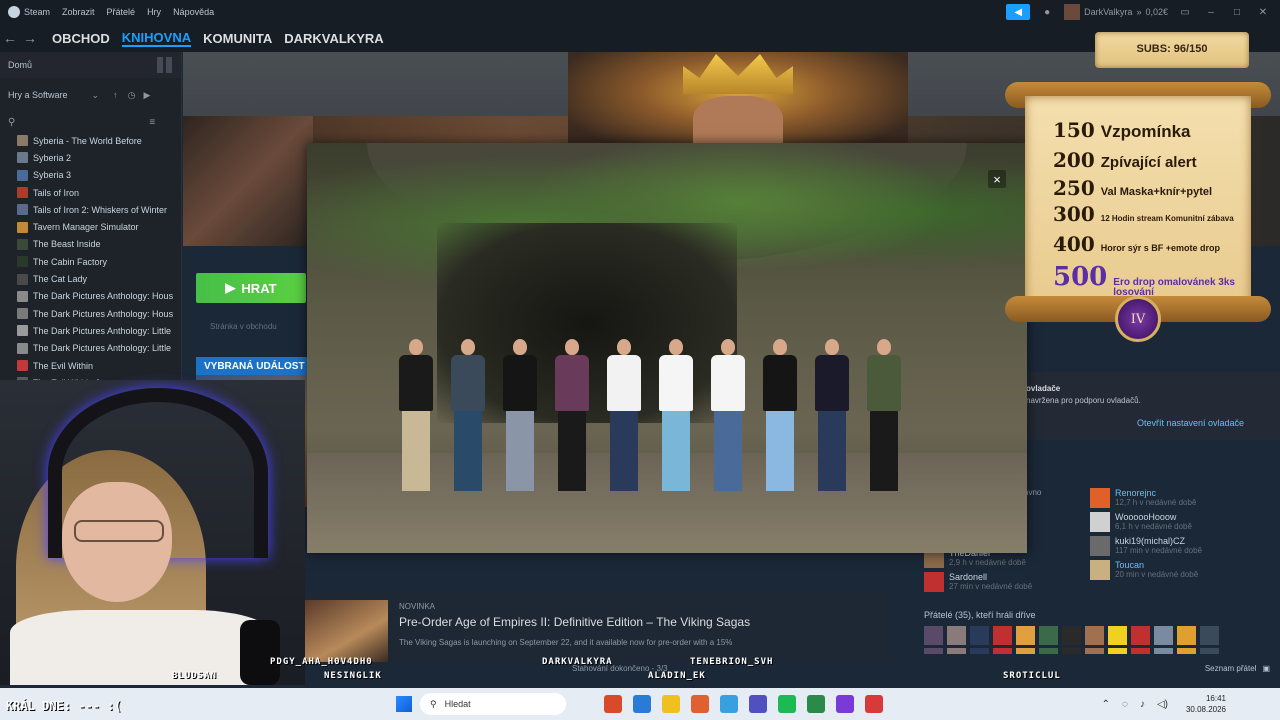 The width and height of the screenshot is (1280, 720). What do you see at coordinates (1143, 498) in the screenshot?
I see `friend-entry: Renorejnc 12,7 h v nedávné době` at bounding box center [1143, 498].